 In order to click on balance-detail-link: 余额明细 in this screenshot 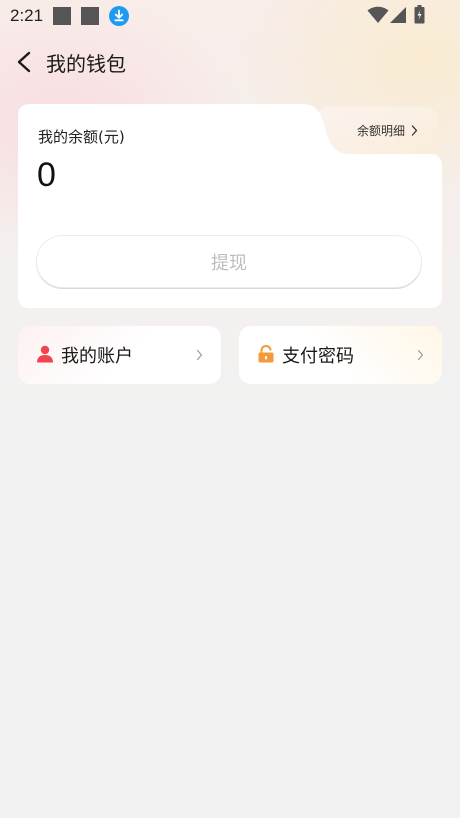, I will do `click(387, 130)`.